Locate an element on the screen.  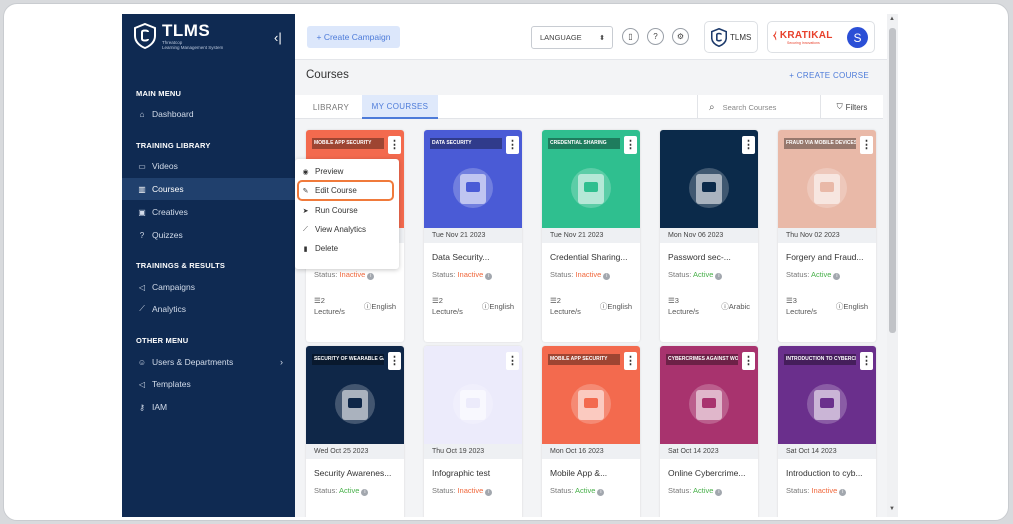
course-language: ⓘEnglish is located at coordinates (380, 306).